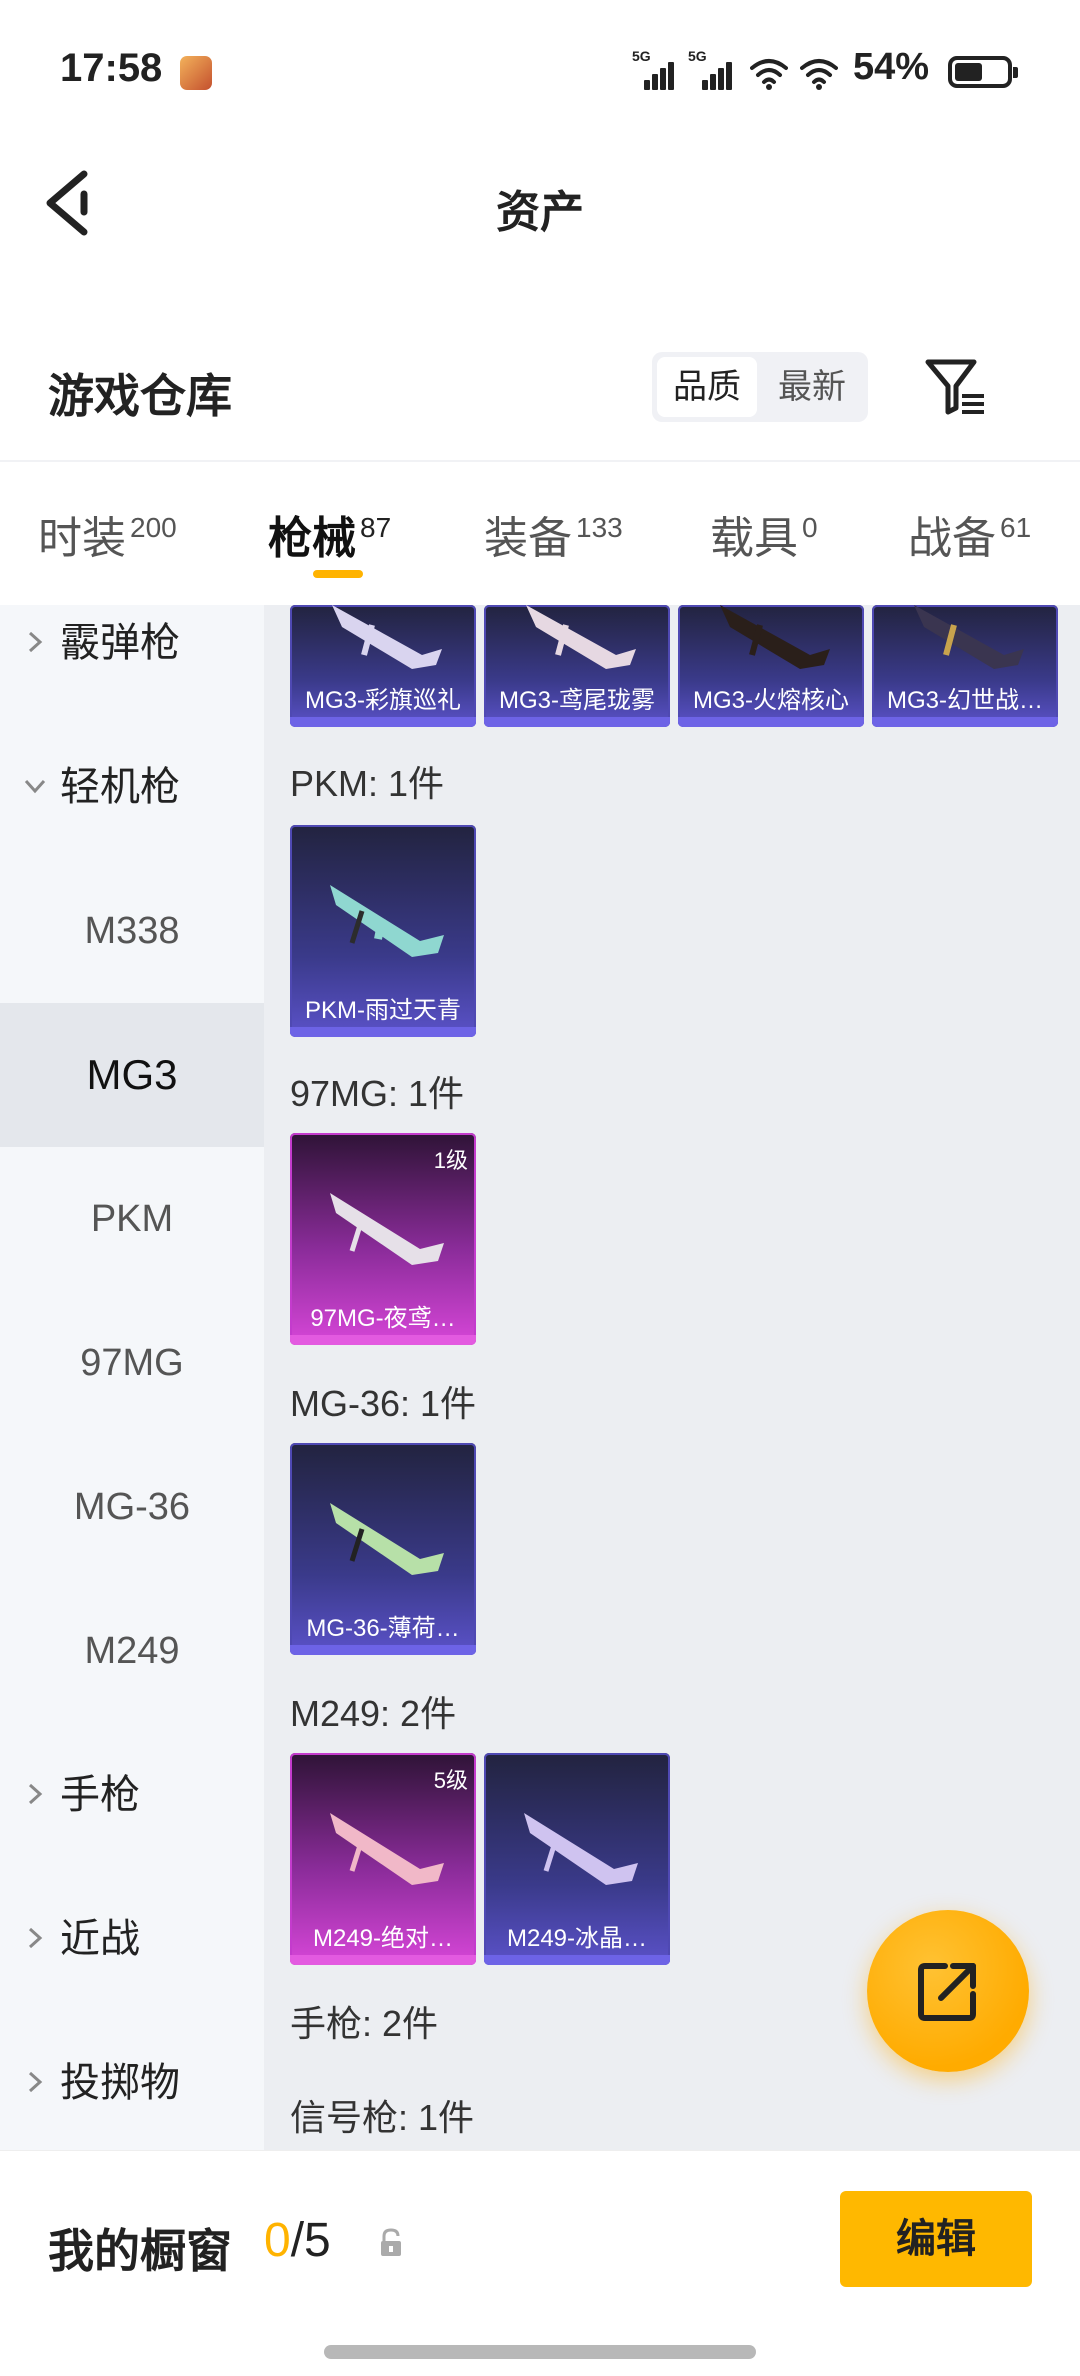  What do you see at coordinates (132, 1651) in the screenshot?
I see `sidebar-item-m249: M249` at bounding box center [132, 1651].